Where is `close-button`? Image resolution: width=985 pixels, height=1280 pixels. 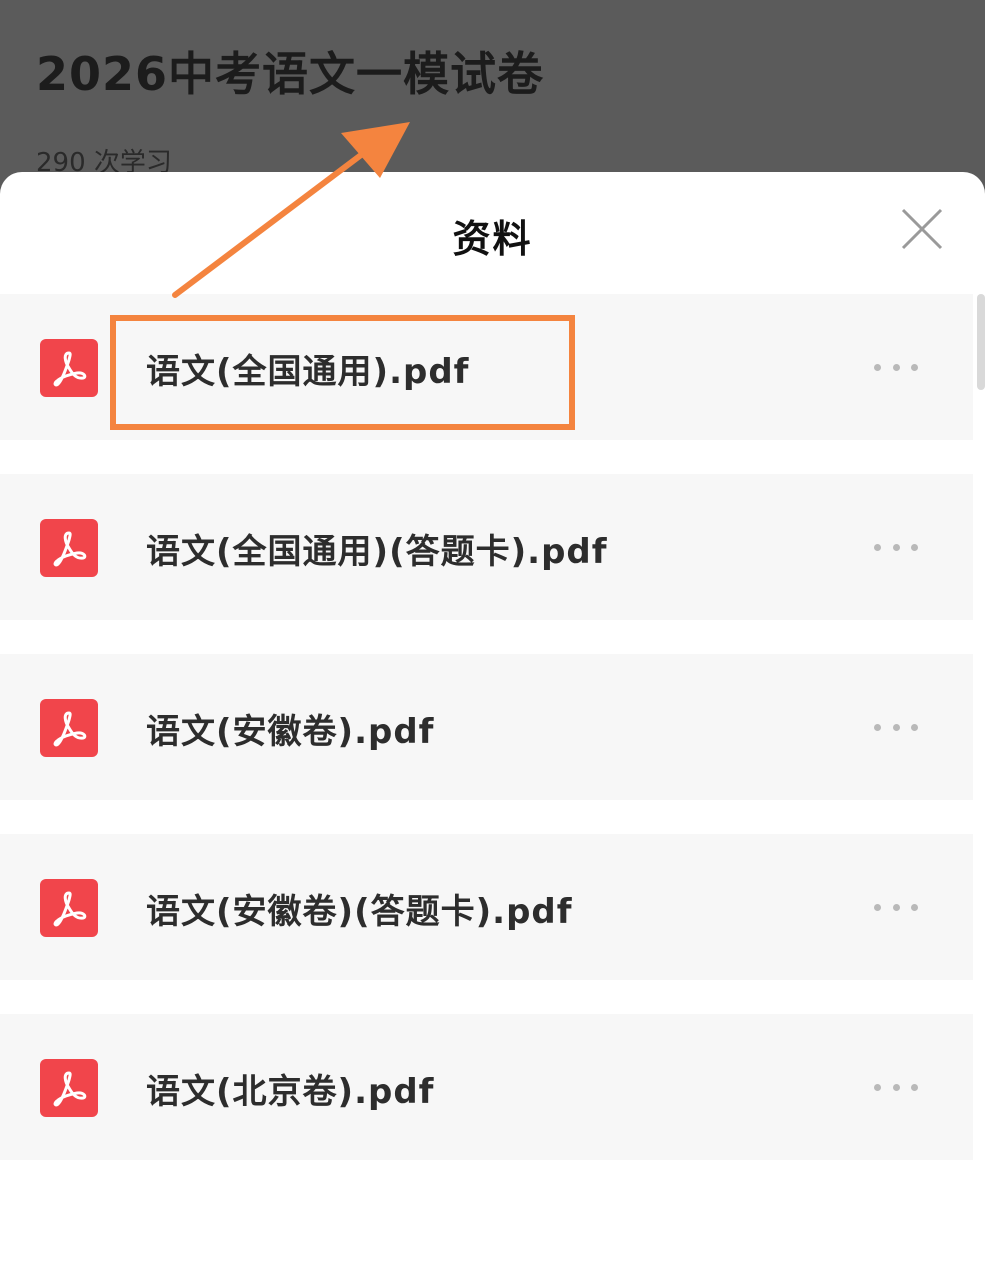
close-button is located at coordinates (922, 229).